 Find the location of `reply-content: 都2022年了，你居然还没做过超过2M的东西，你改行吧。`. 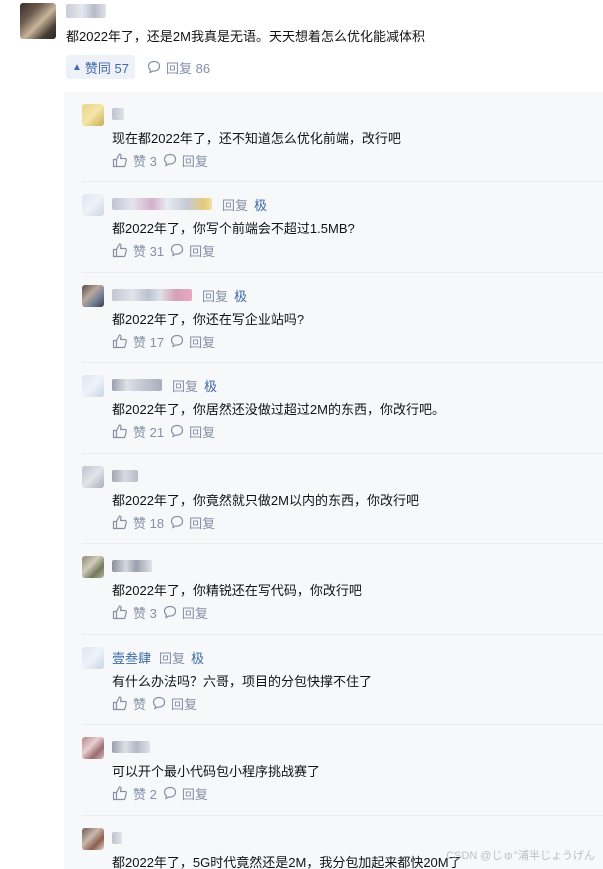

reply-content: 都2022年了，你居然还没做过超过2M的东西，你改行吧。 is located at coordinates (278, 409).